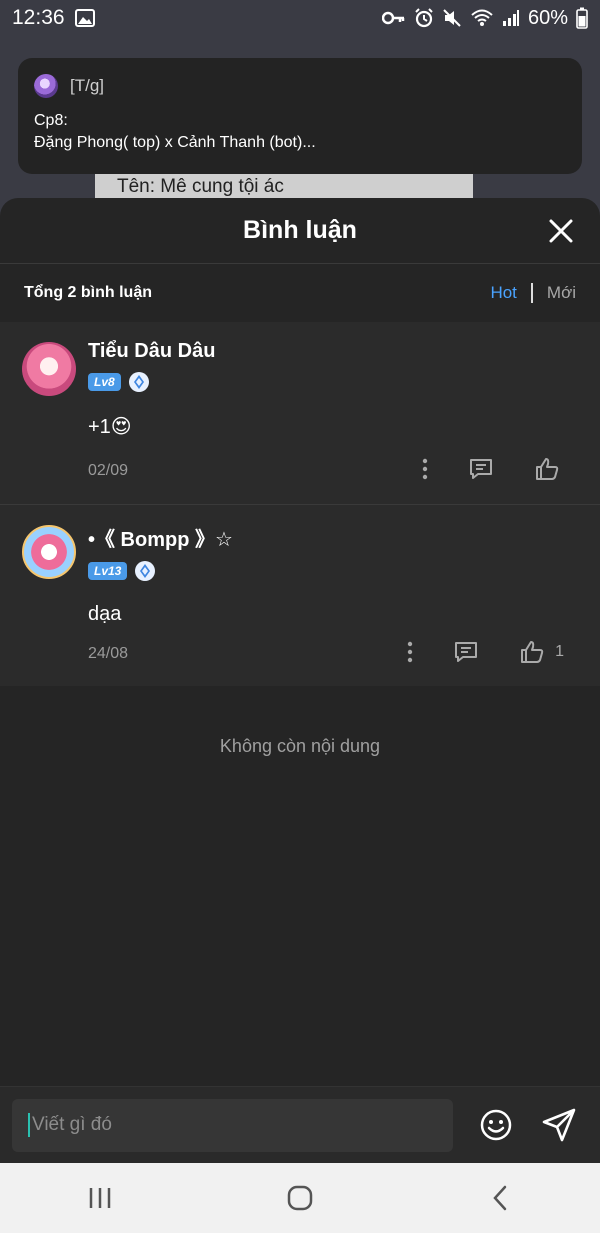 This screenshot has height=1233, width=600. I want to click on recent-apps-button, so click(100, 1198).